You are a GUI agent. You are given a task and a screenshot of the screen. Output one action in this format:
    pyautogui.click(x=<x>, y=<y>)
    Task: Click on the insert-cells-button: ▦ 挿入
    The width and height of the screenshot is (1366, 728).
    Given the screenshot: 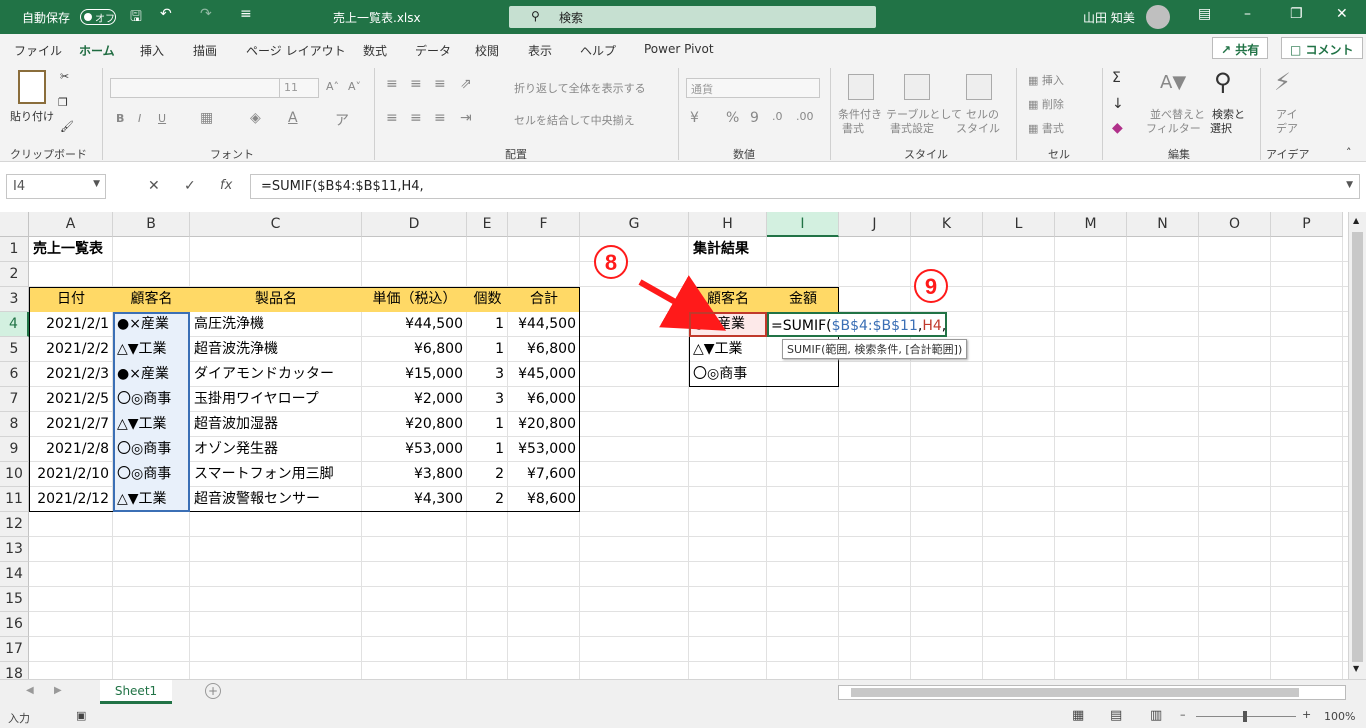 What is the action you would take?
    pyautogui.click(x=1046, y=80)
    